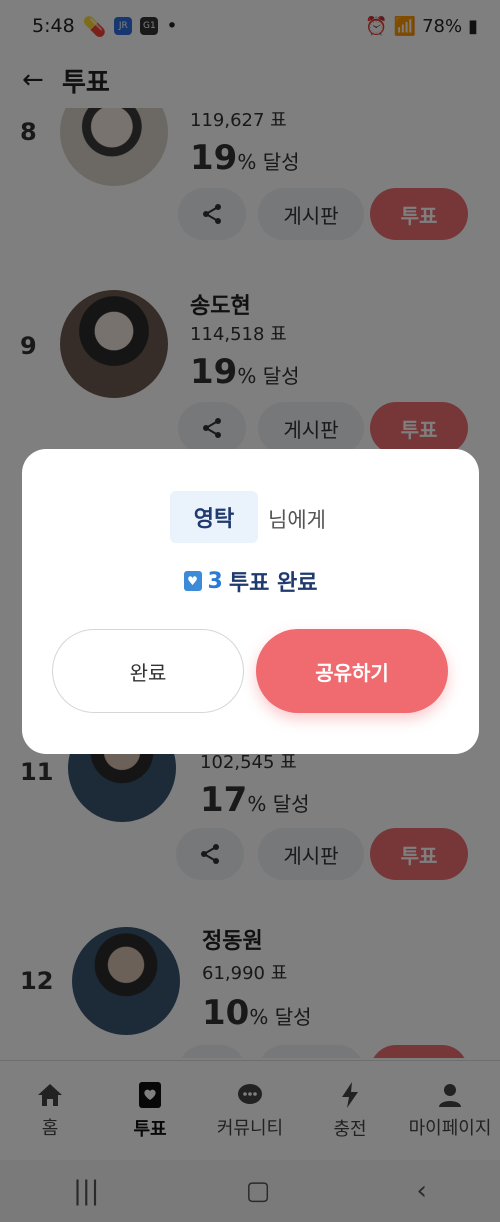  Describe the element at coordinates (273, 583) in the screenshot. I see `vote-complete-text: 투표 완료` at that location.